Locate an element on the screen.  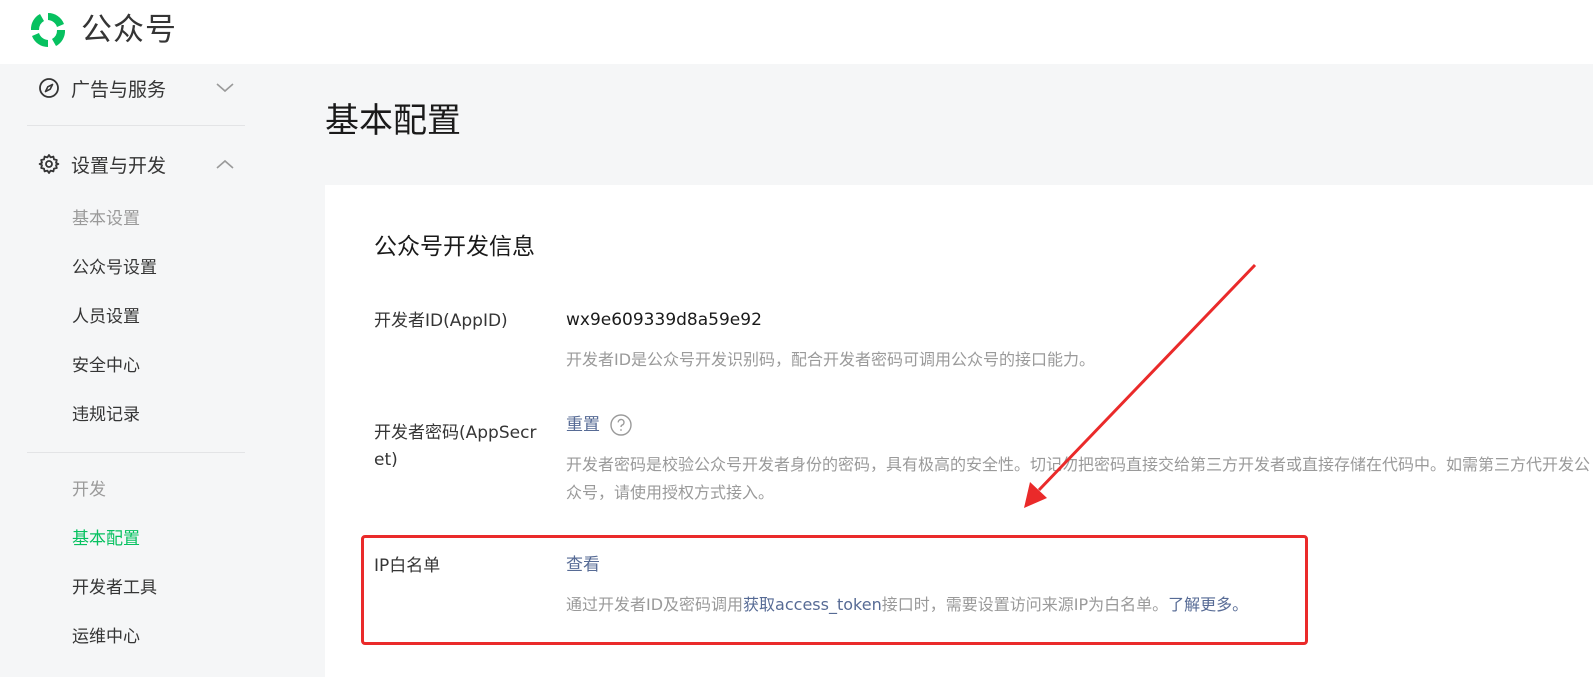
sidebar-group-ads-services: 广告与服务 is located at coordinates (136, 88).